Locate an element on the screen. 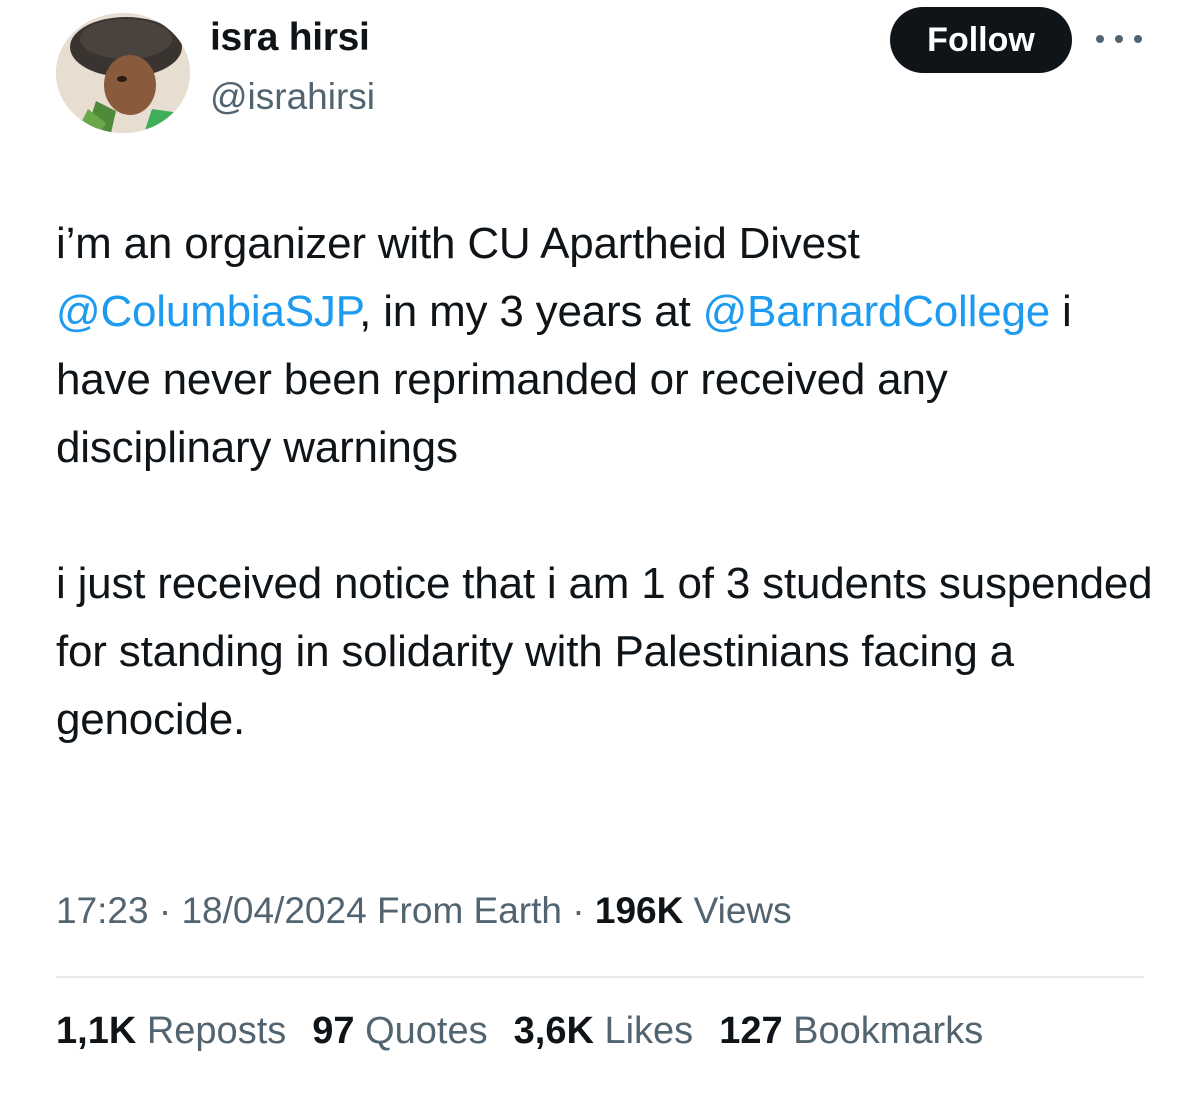 This screenshot has width=1200, height=1106. tweet-source: From Earth is located at coordinates (469, 910).